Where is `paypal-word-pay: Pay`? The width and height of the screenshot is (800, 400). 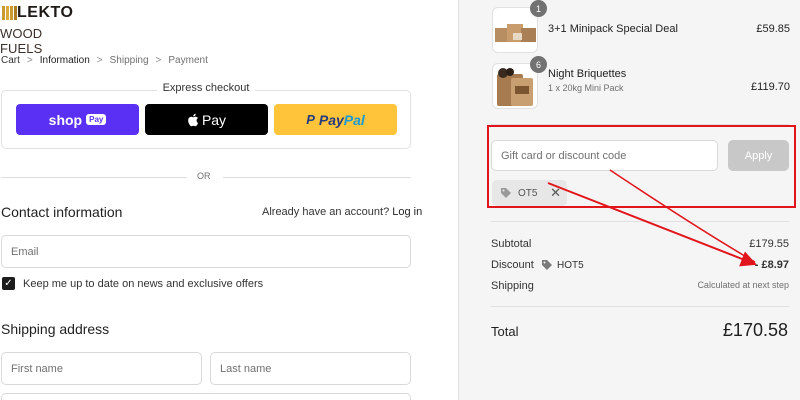
paypal-word-pay: Pay is located at coordinates (331, 119).